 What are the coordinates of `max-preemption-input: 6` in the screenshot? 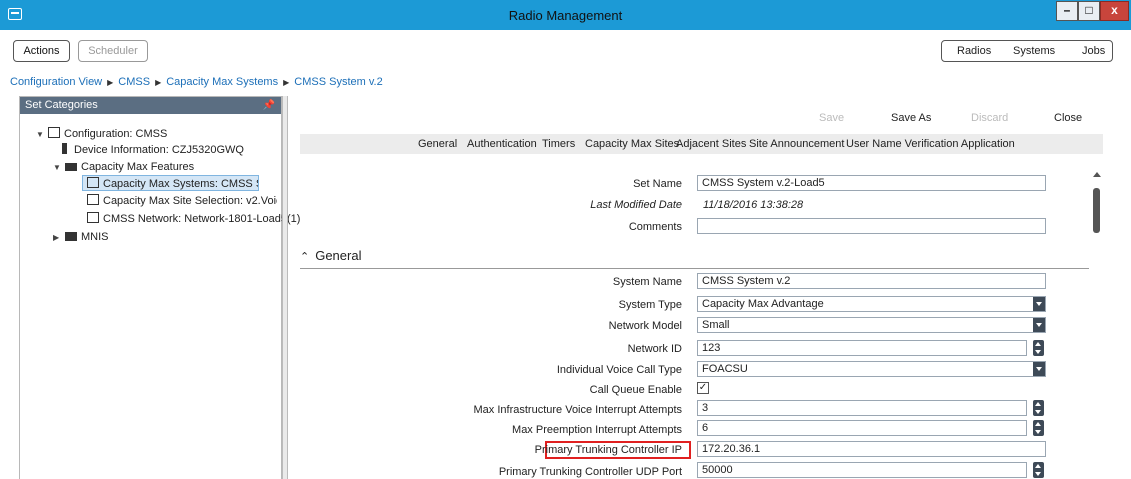 It's located at (862, 428).